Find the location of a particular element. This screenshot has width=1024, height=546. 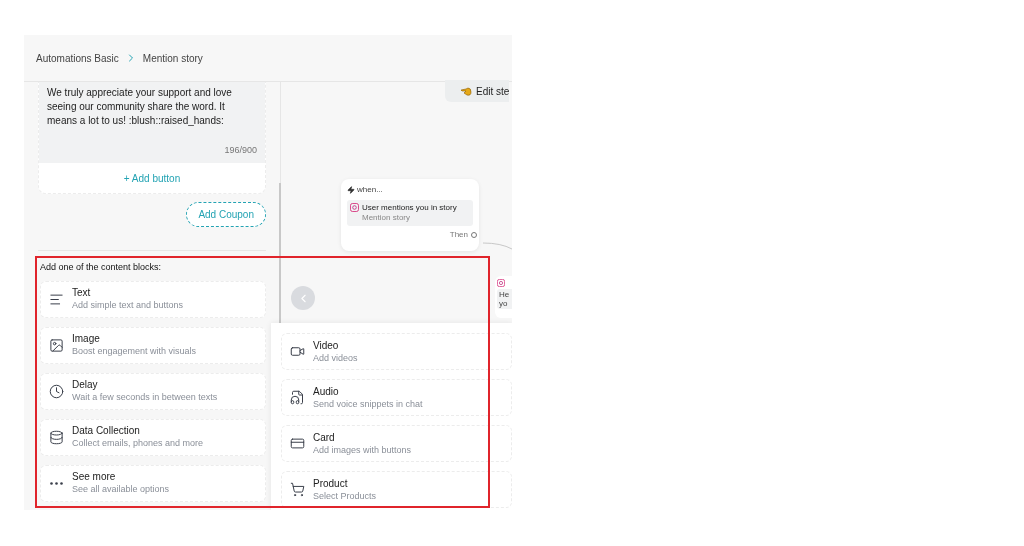

connector-line is located at coordinates (497, 246).